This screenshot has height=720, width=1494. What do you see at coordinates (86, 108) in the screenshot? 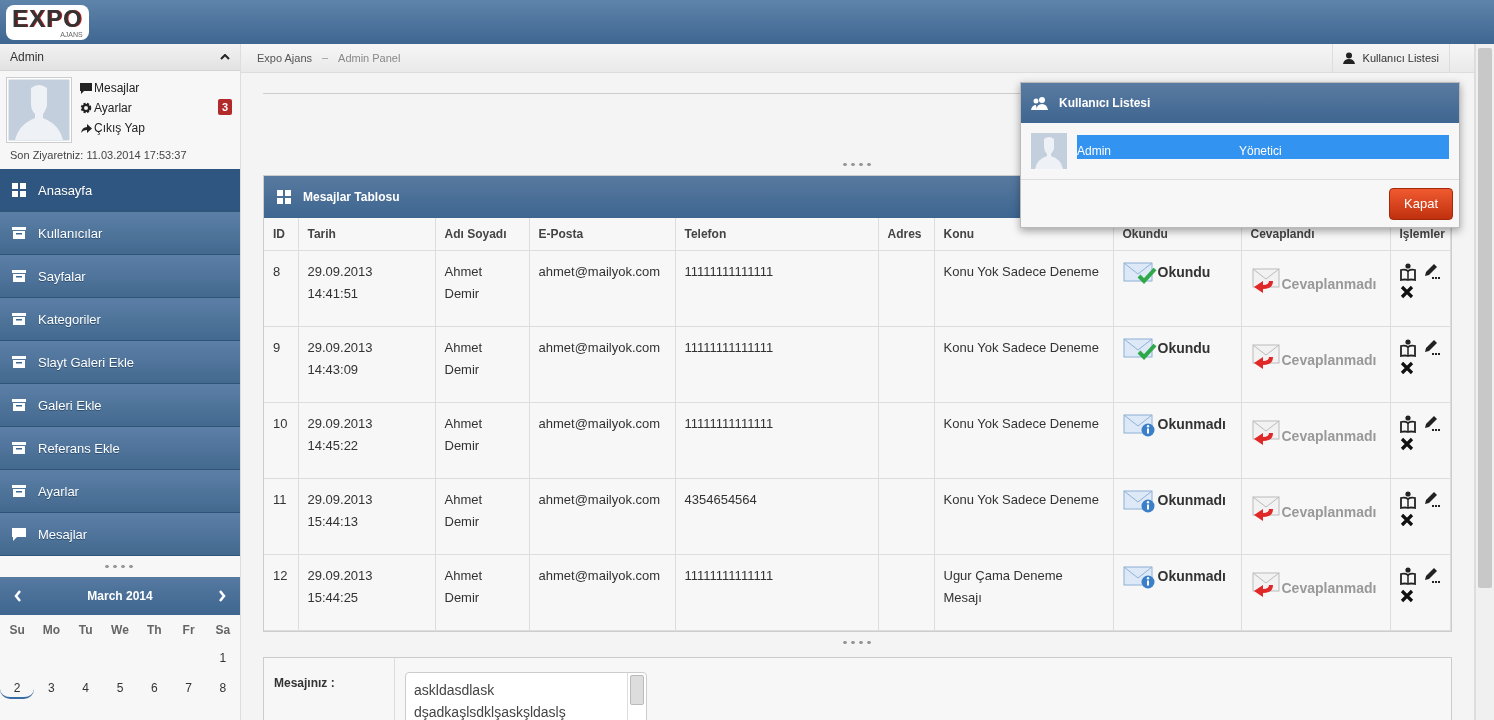
I see `settings-icon` at bounding box center [86, 108].